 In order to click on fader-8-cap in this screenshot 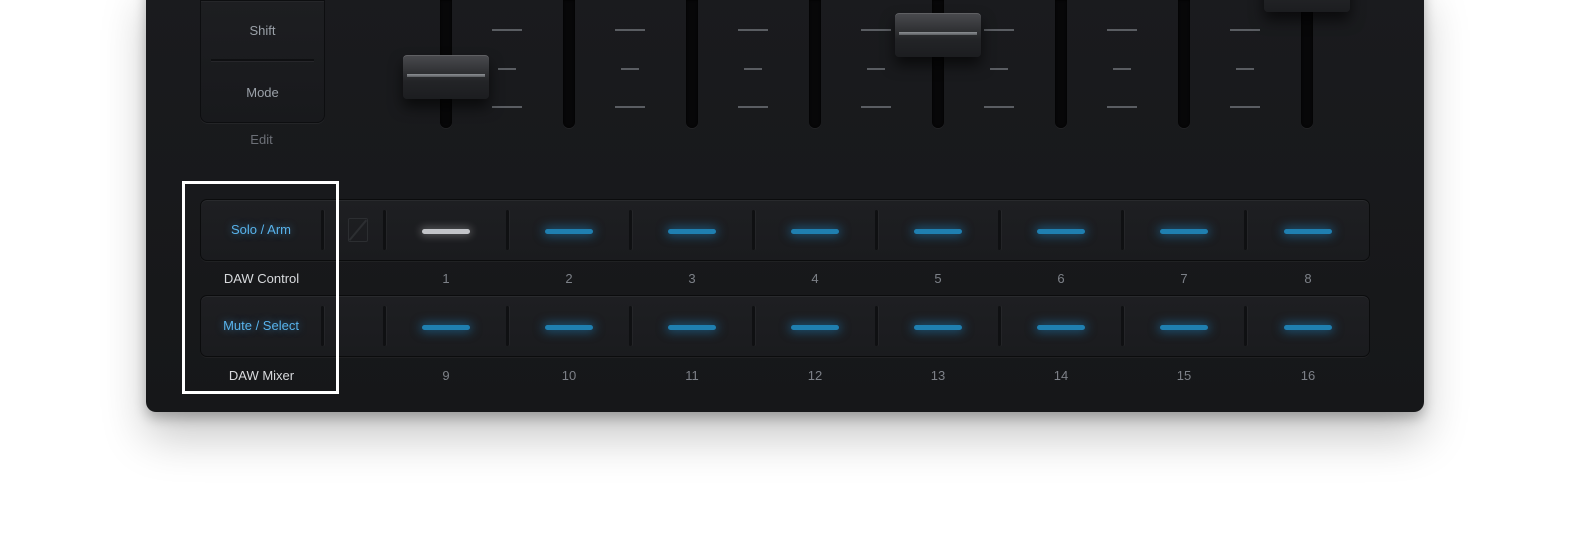, I will do `click(1307, 6)`.